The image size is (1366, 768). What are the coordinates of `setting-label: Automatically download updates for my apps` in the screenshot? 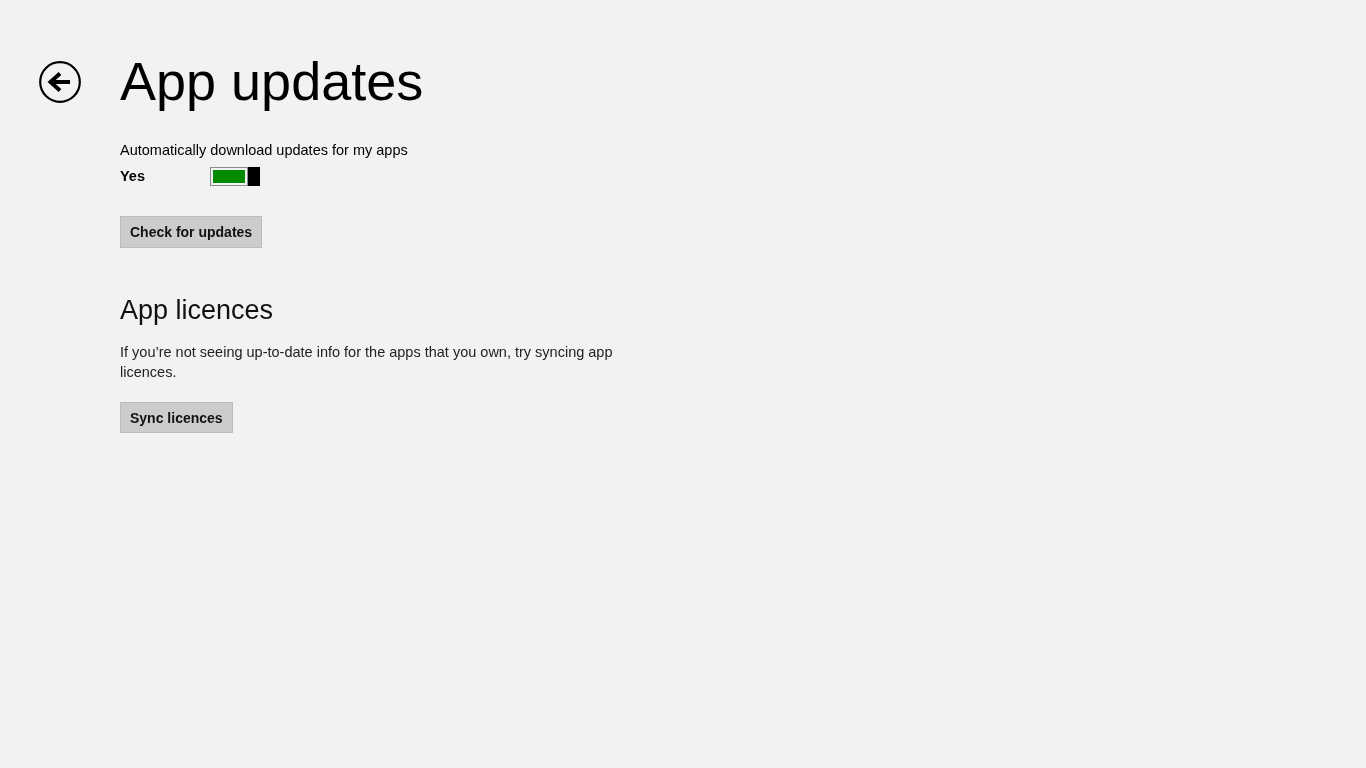 It's located at (264, 150).